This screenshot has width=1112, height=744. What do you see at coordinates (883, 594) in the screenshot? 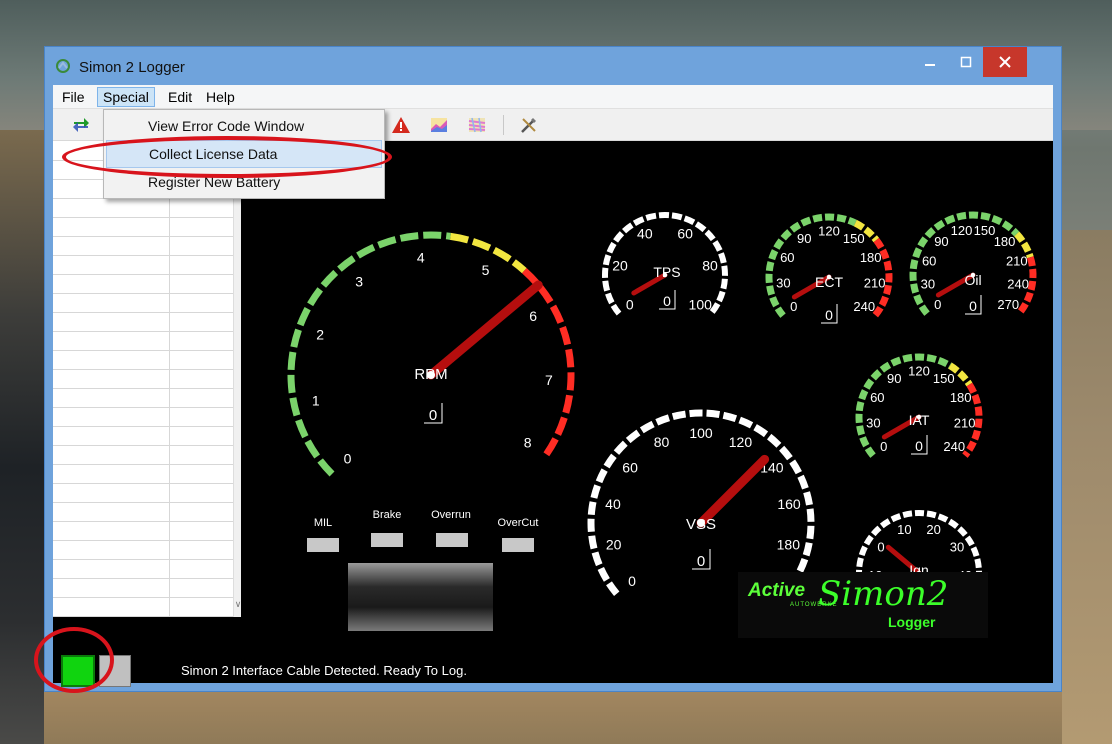
I see `logo-simon-text: Simon2` at bounding box center [883, 594].